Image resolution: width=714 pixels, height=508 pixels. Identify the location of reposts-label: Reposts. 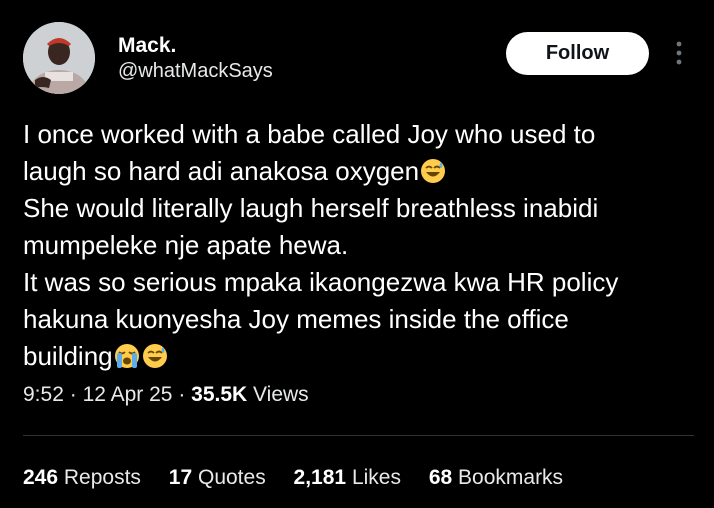
(102, 477).